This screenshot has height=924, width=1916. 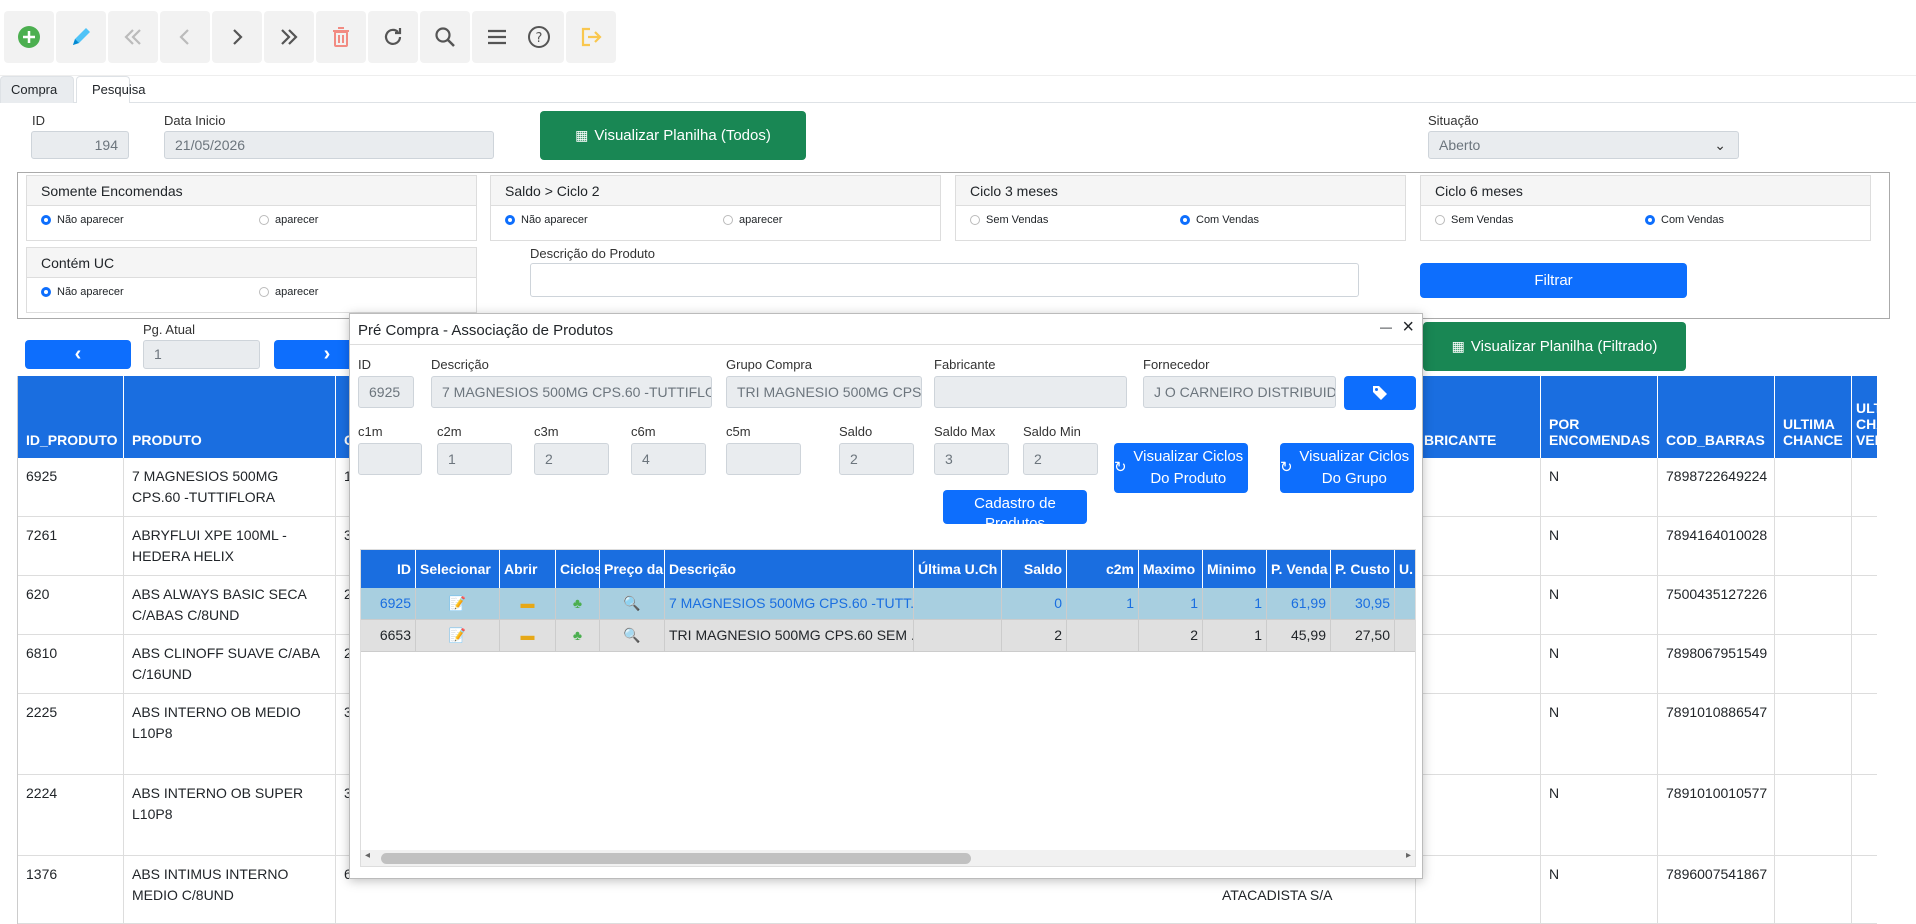 What do you see at coordinates (539, 37) in the screenshot?
I see `help-button: ?` at bounding box center [539, 37].